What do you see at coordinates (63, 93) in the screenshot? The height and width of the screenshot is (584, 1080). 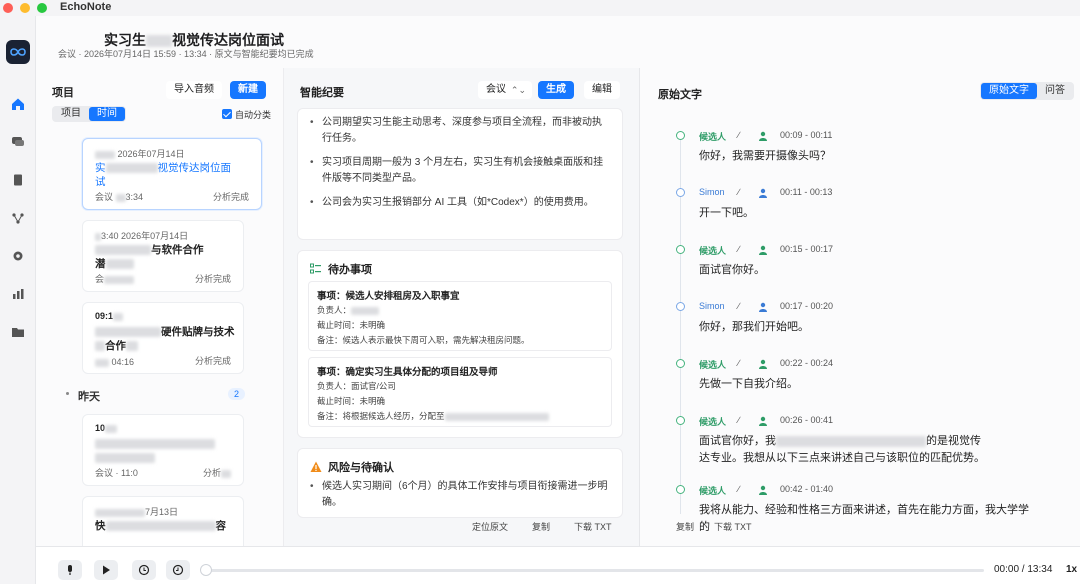 I see `project-list-title: 项目` at bounding box center [63, 93].